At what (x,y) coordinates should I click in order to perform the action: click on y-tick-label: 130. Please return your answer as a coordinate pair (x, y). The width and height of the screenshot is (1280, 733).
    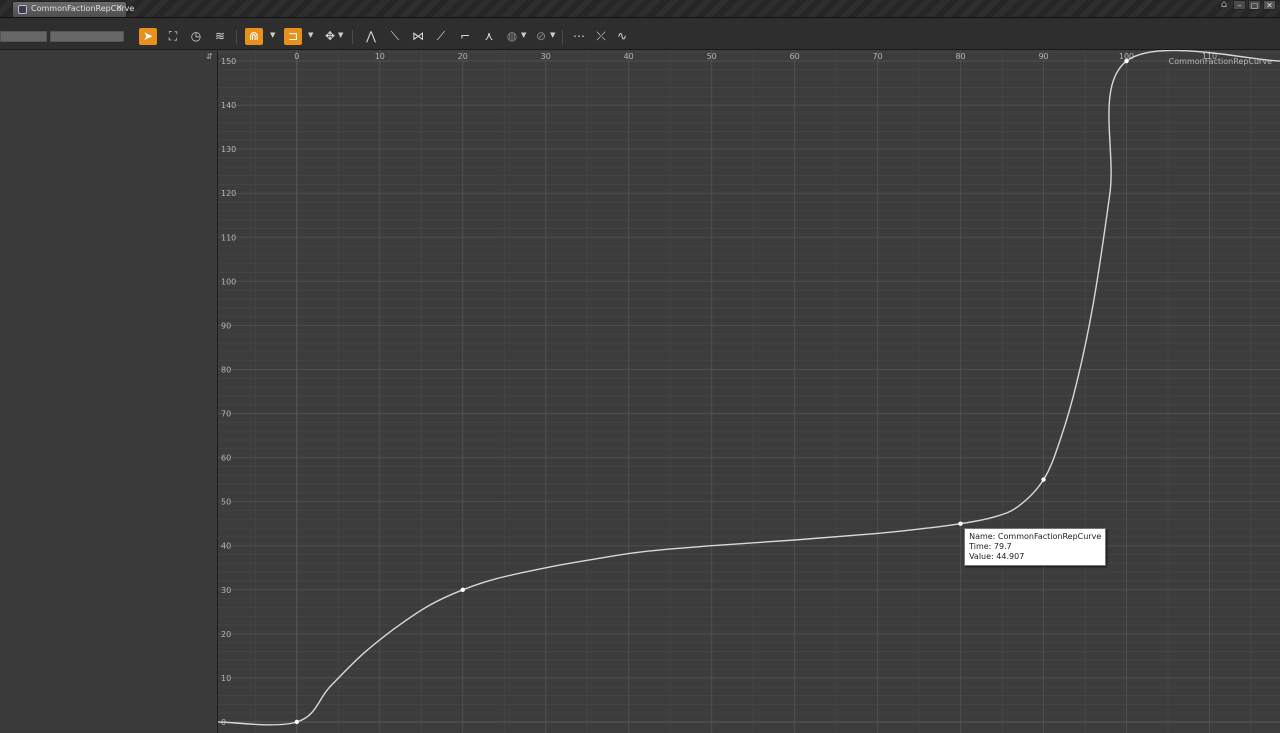
    Looking at the image, I should click on (228, 149).